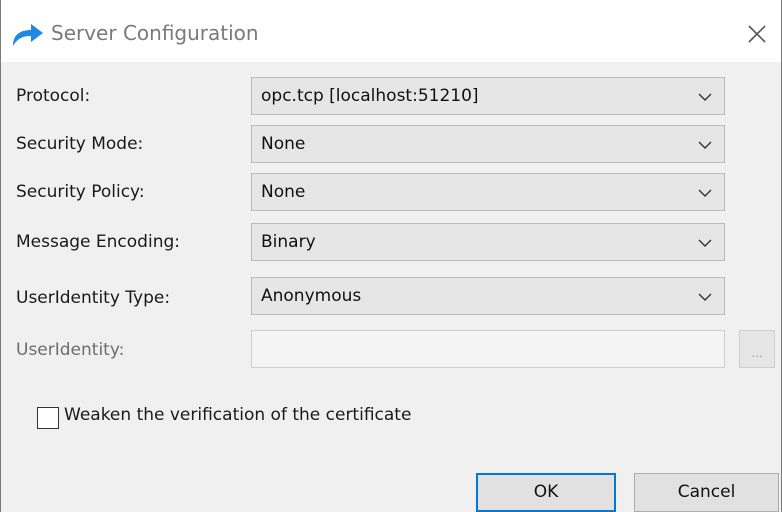 The height and width of the screenshot is (512, 782). Describe the element at coordinates (488, 192) in the screenshot. I see `security-policy-dropdown: None` at that location.